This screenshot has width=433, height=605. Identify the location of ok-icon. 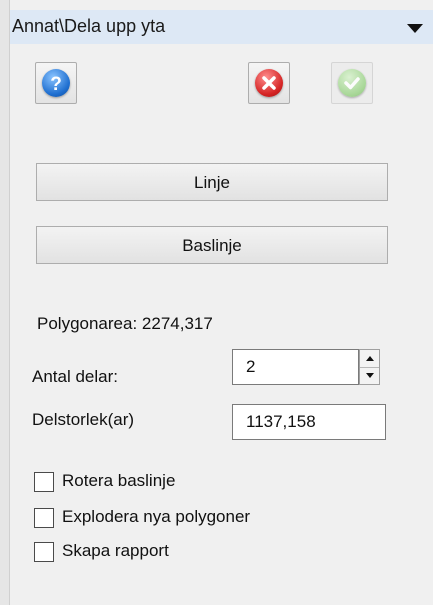
(352, 83).